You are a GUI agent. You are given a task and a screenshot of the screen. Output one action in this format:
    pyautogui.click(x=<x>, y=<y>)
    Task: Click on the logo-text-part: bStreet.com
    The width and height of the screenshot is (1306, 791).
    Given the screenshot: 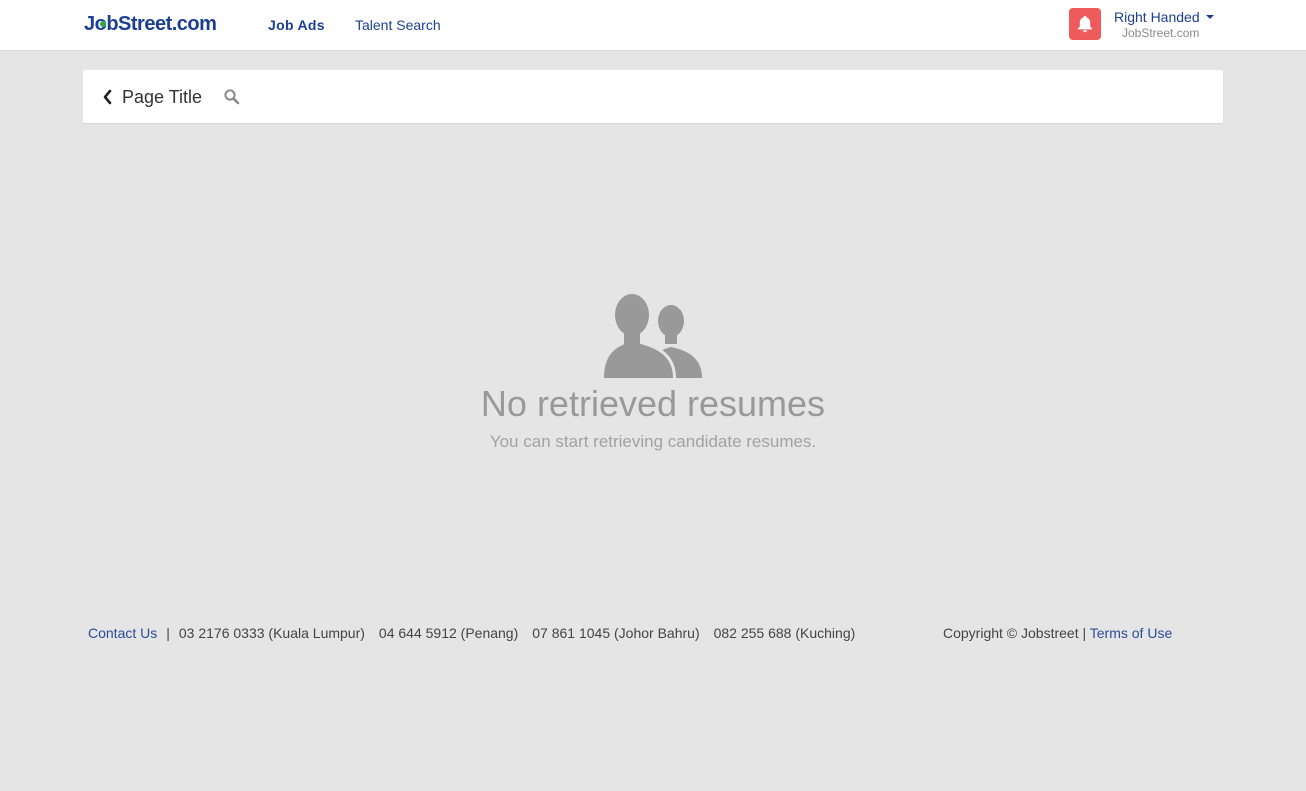 What is the action you would take?
    pyautogui.click(x=161, y=24)
    